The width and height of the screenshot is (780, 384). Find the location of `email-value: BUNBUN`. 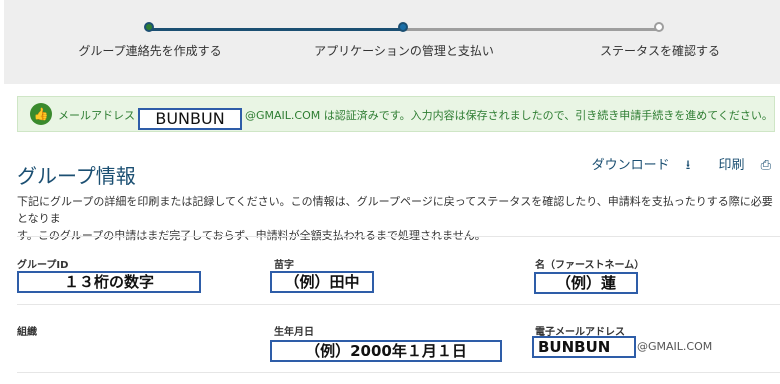

email-value: BUNBUN is located at coordinates (584, 347).